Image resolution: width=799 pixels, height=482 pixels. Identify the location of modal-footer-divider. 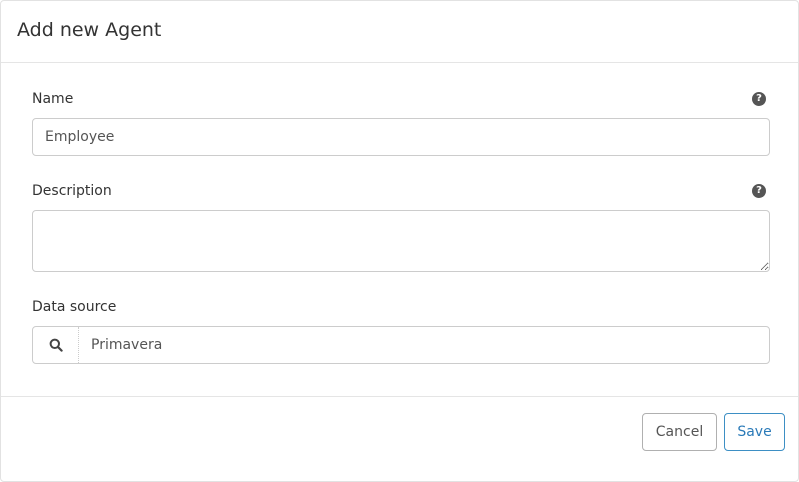
(399, 396).